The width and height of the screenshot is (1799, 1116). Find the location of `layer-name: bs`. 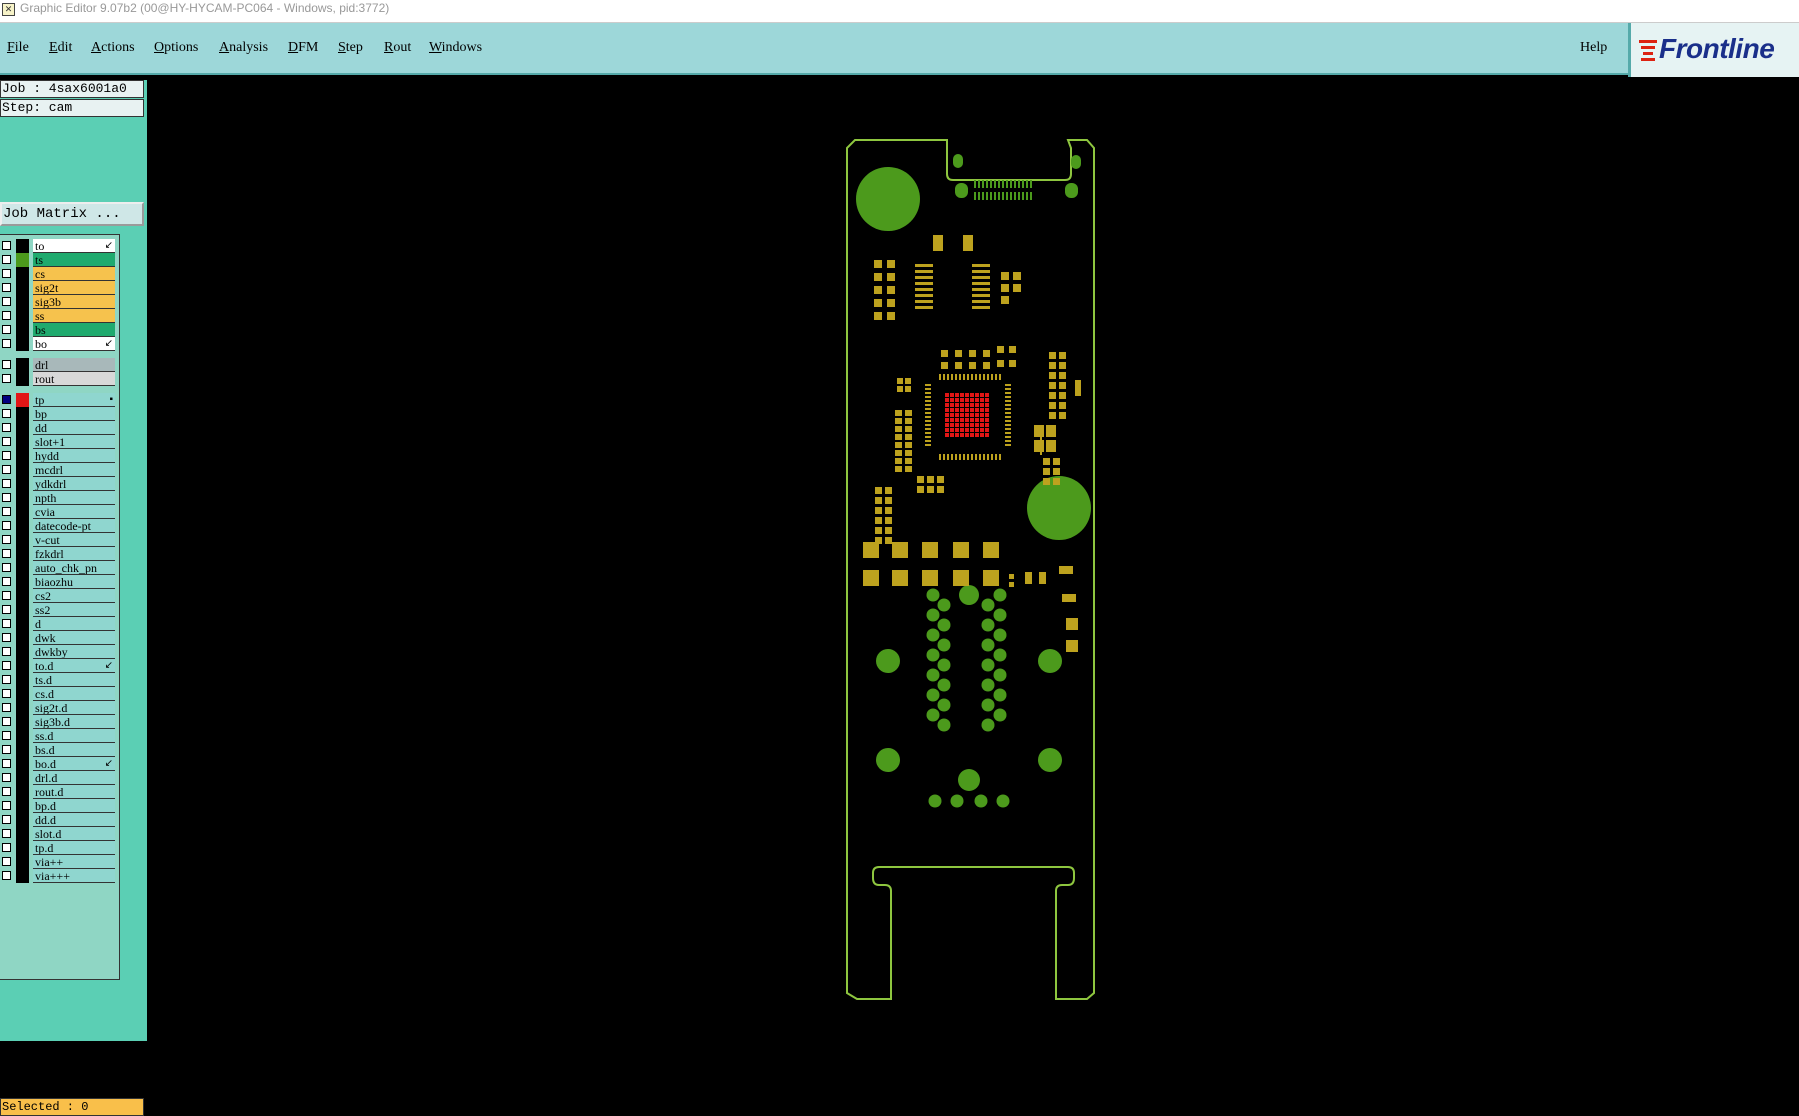

layer-name: bs is located at coordinates (74, 330).